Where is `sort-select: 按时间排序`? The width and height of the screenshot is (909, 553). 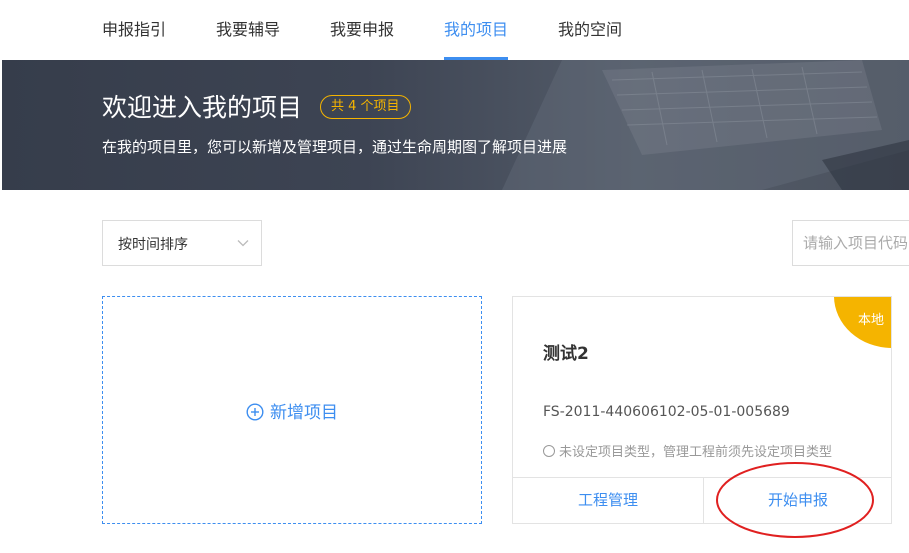 sort-select: 按时间排序 is located at coordinates (182, 243).